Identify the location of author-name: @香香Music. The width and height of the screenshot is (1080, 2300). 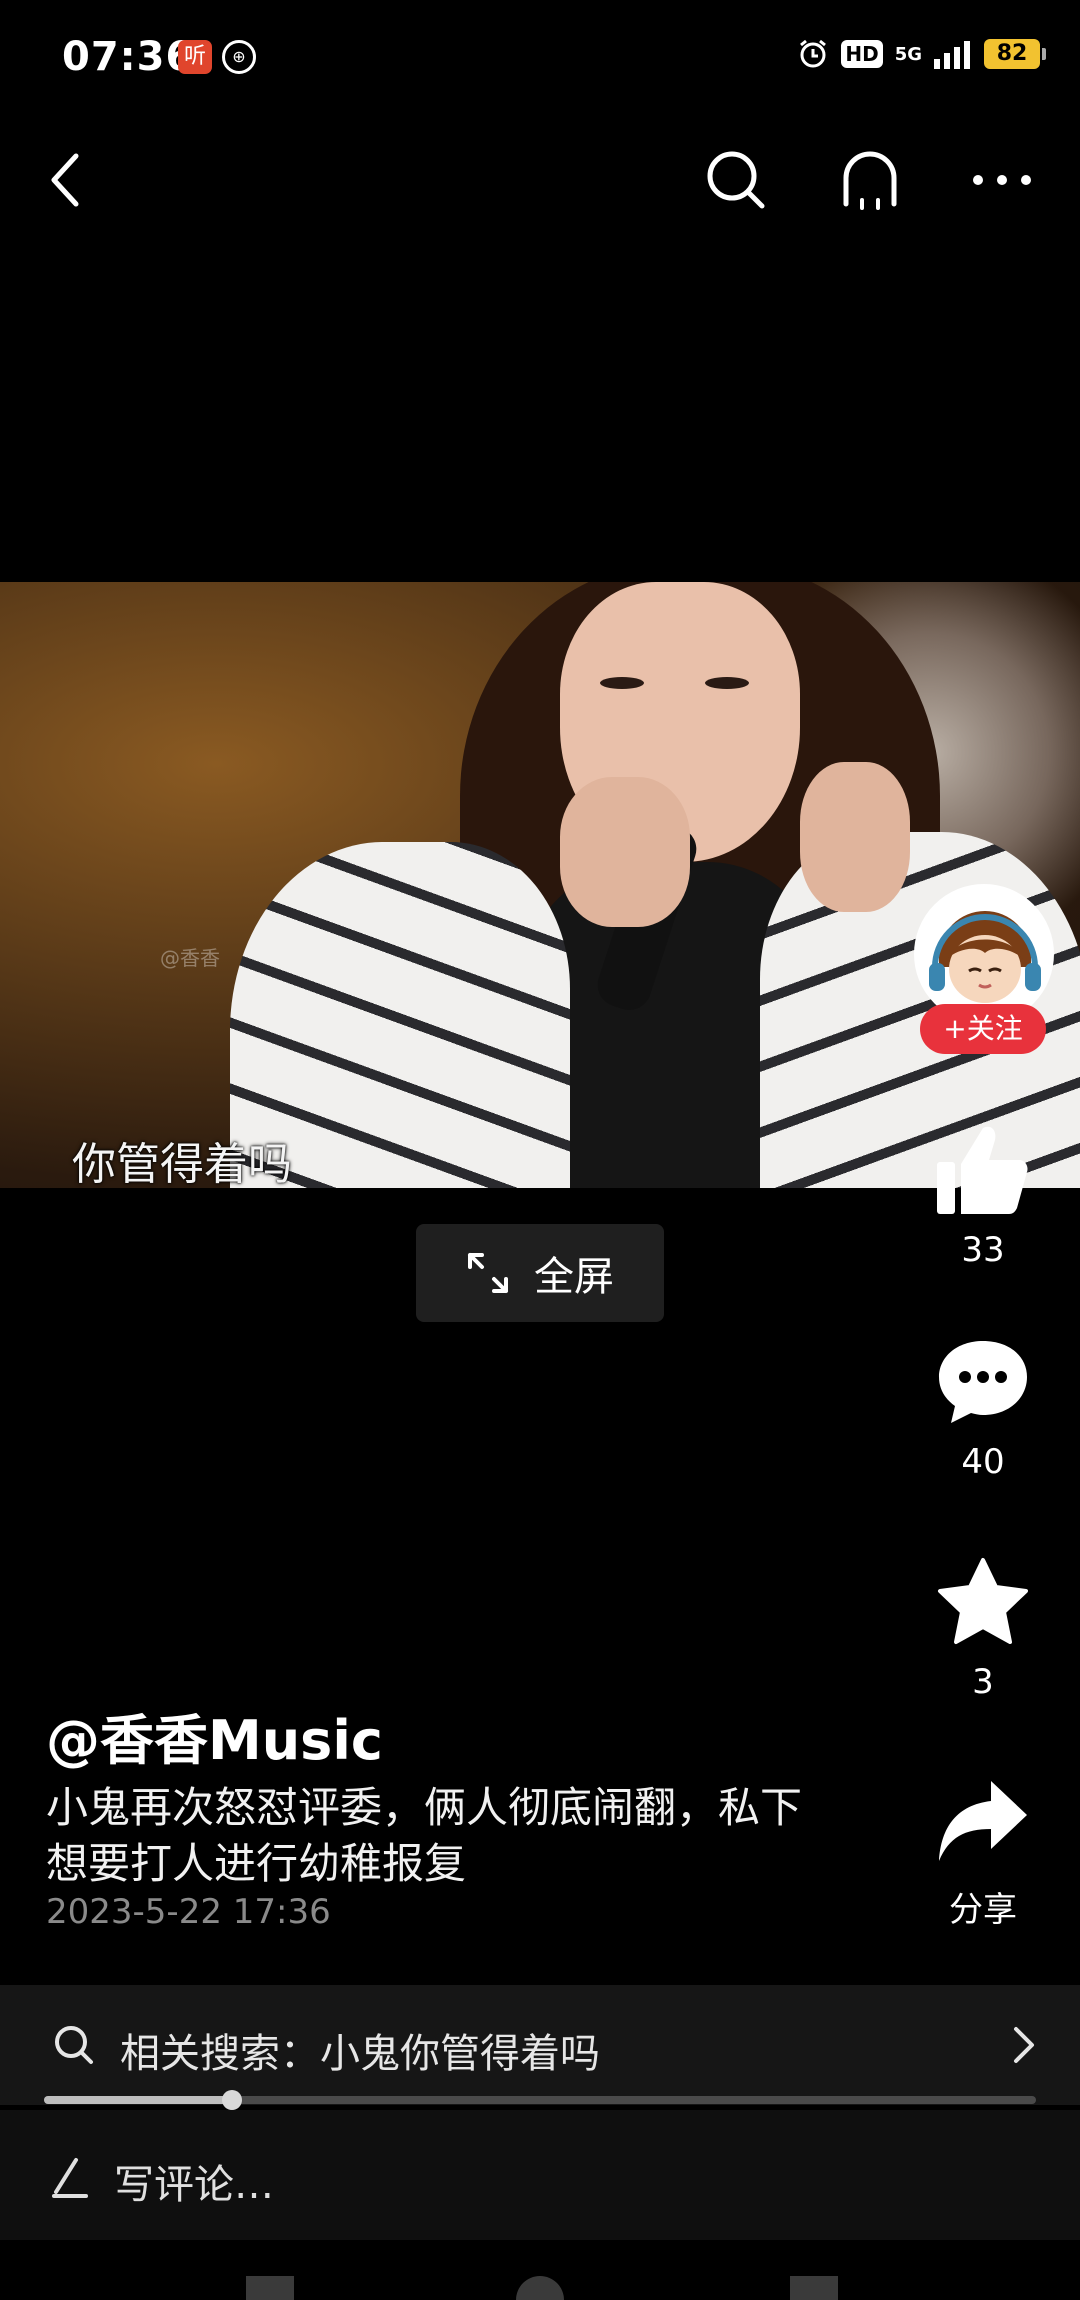
(214, 1735).